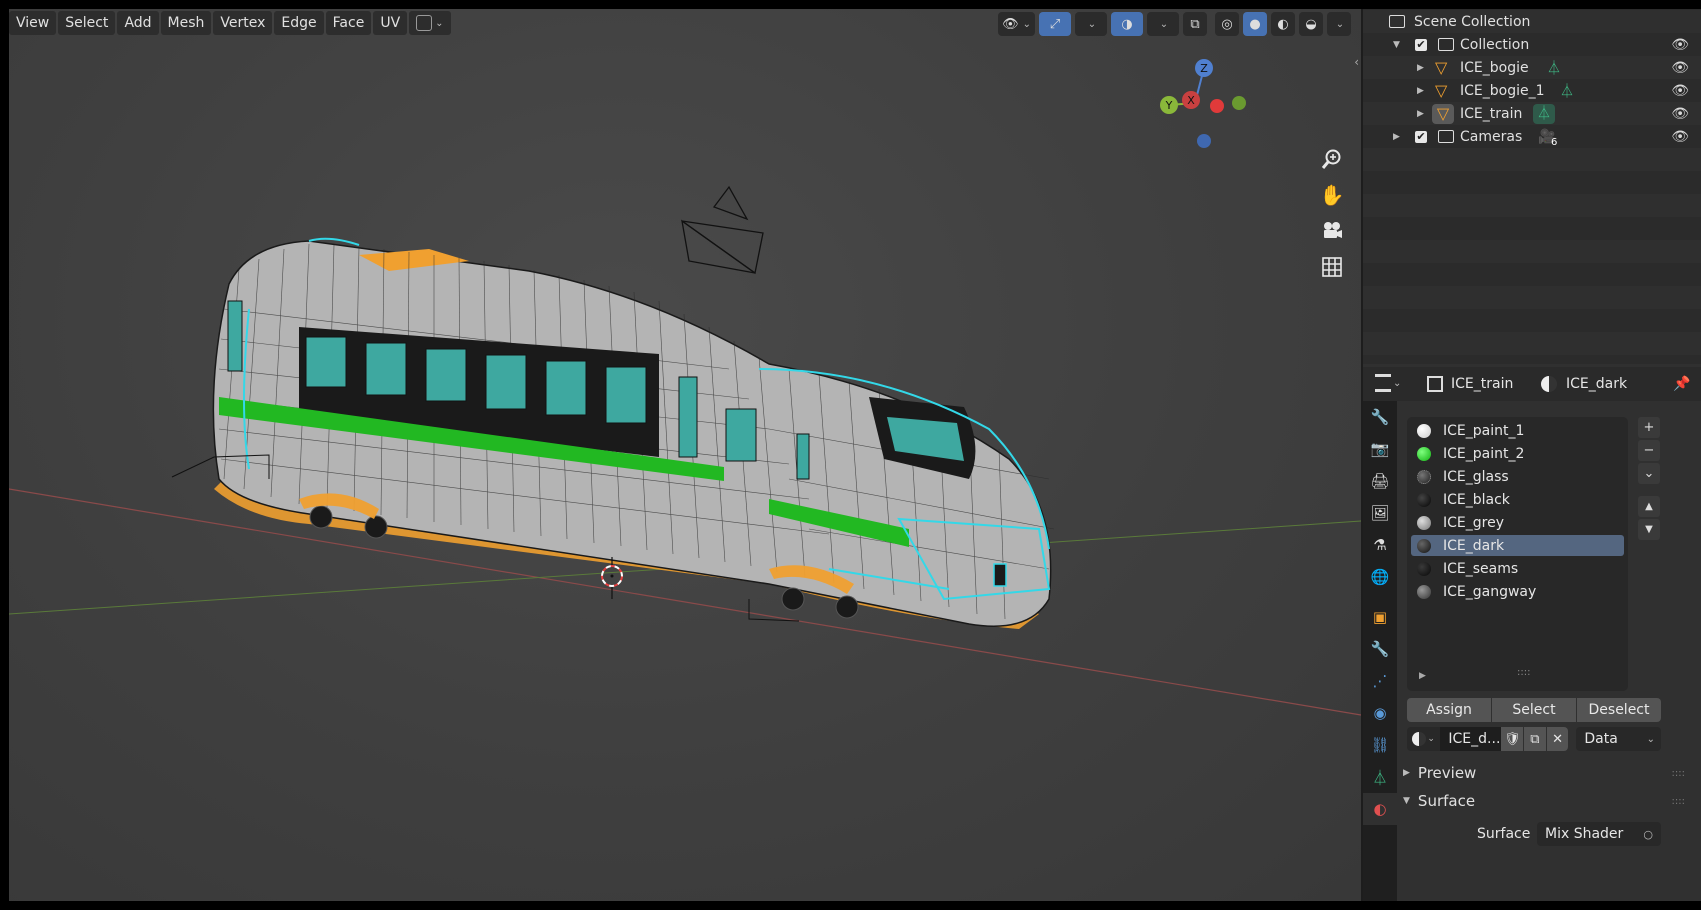  Describe the element at coordinates (1532, 113) in the screenshot. I see `outliner-row-ice-train: ▶ ▽ ICE_train ⏃ 👁` at that location.